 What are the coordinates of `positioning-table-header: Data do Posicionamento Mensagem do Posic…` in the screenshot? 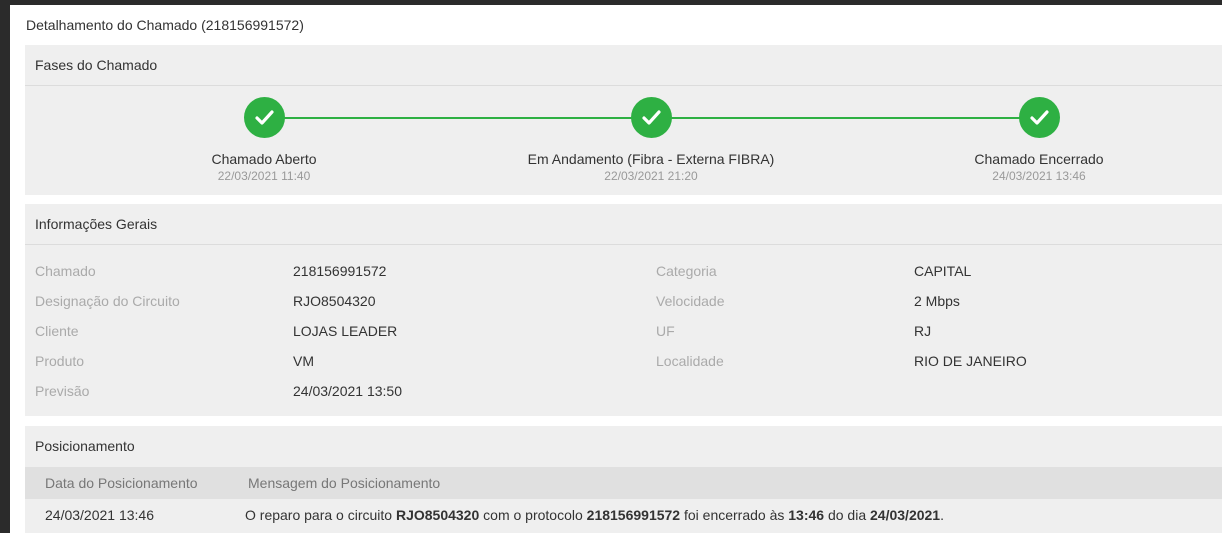 It's located at (623, 483).